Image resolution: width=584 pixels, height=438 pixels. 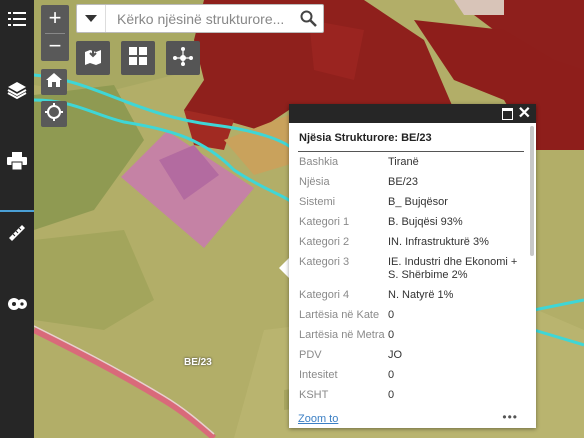 I want to click on attribute-value: IN. Infrastrukturë 3%, so click(x=438, y=242).